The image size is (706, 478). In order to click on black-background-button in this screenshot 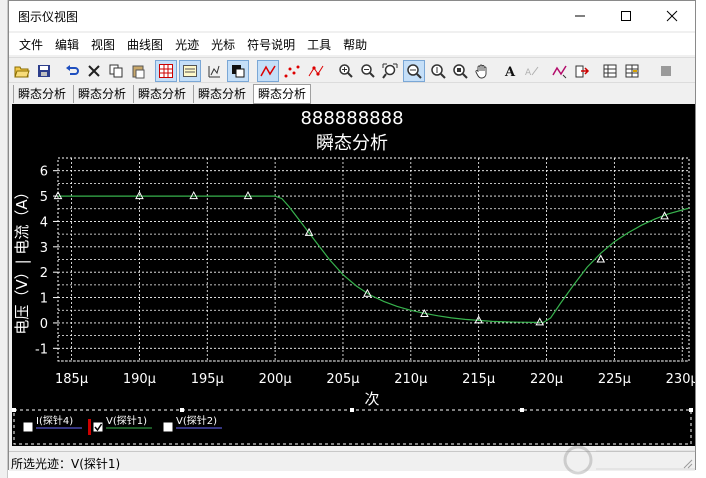, I will do `click(238, 71)`.